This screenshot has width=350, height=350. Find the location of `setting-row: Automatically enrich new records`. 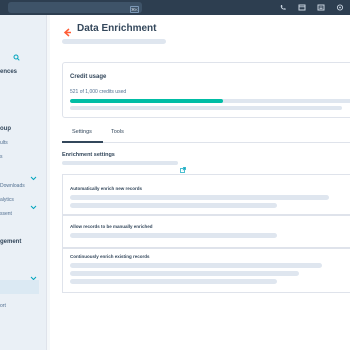

setting-row: Automatically enrich new records is located at coordinates (206, 194).